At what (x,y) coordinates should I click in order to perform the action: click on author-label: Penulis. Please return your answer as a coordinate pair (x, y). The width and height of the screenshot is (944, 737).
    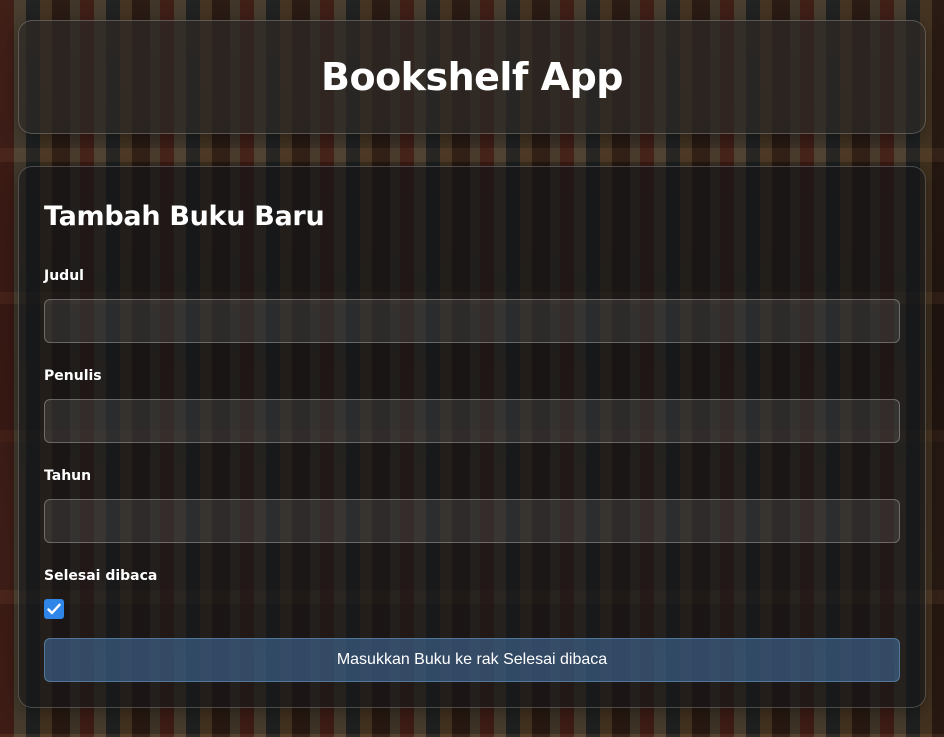
    Looking at the image, I should click on (73, 376).